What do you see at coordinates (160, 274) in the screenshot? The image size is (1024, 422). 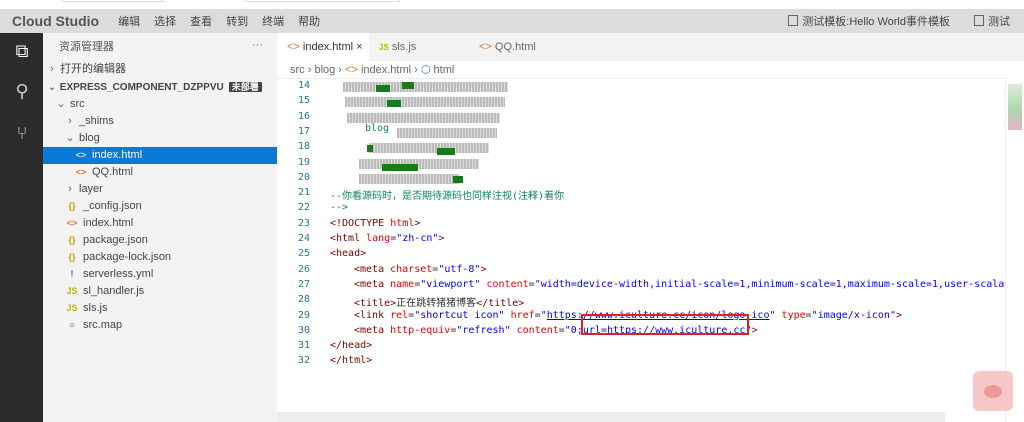 I see `file-tree-item: ! serverless.yml` at bounding box center [160, 274].